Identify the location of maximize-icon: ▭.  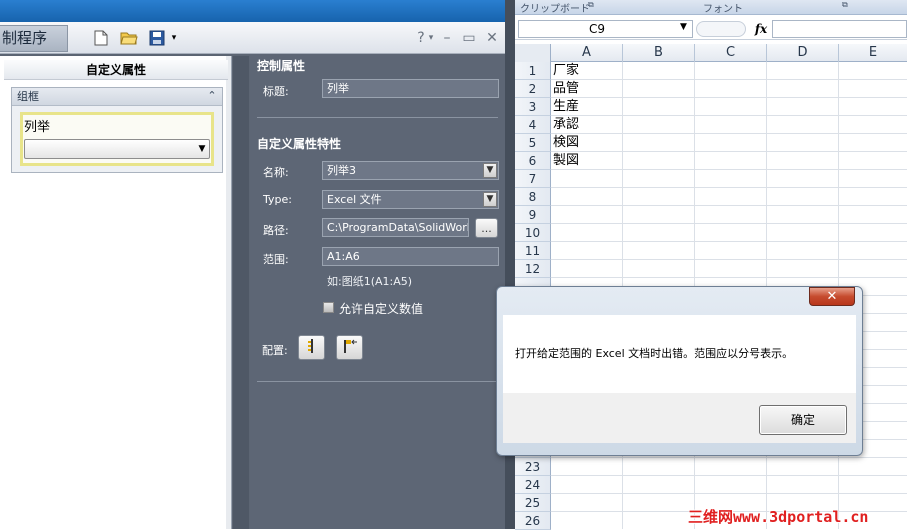
(469, 38).